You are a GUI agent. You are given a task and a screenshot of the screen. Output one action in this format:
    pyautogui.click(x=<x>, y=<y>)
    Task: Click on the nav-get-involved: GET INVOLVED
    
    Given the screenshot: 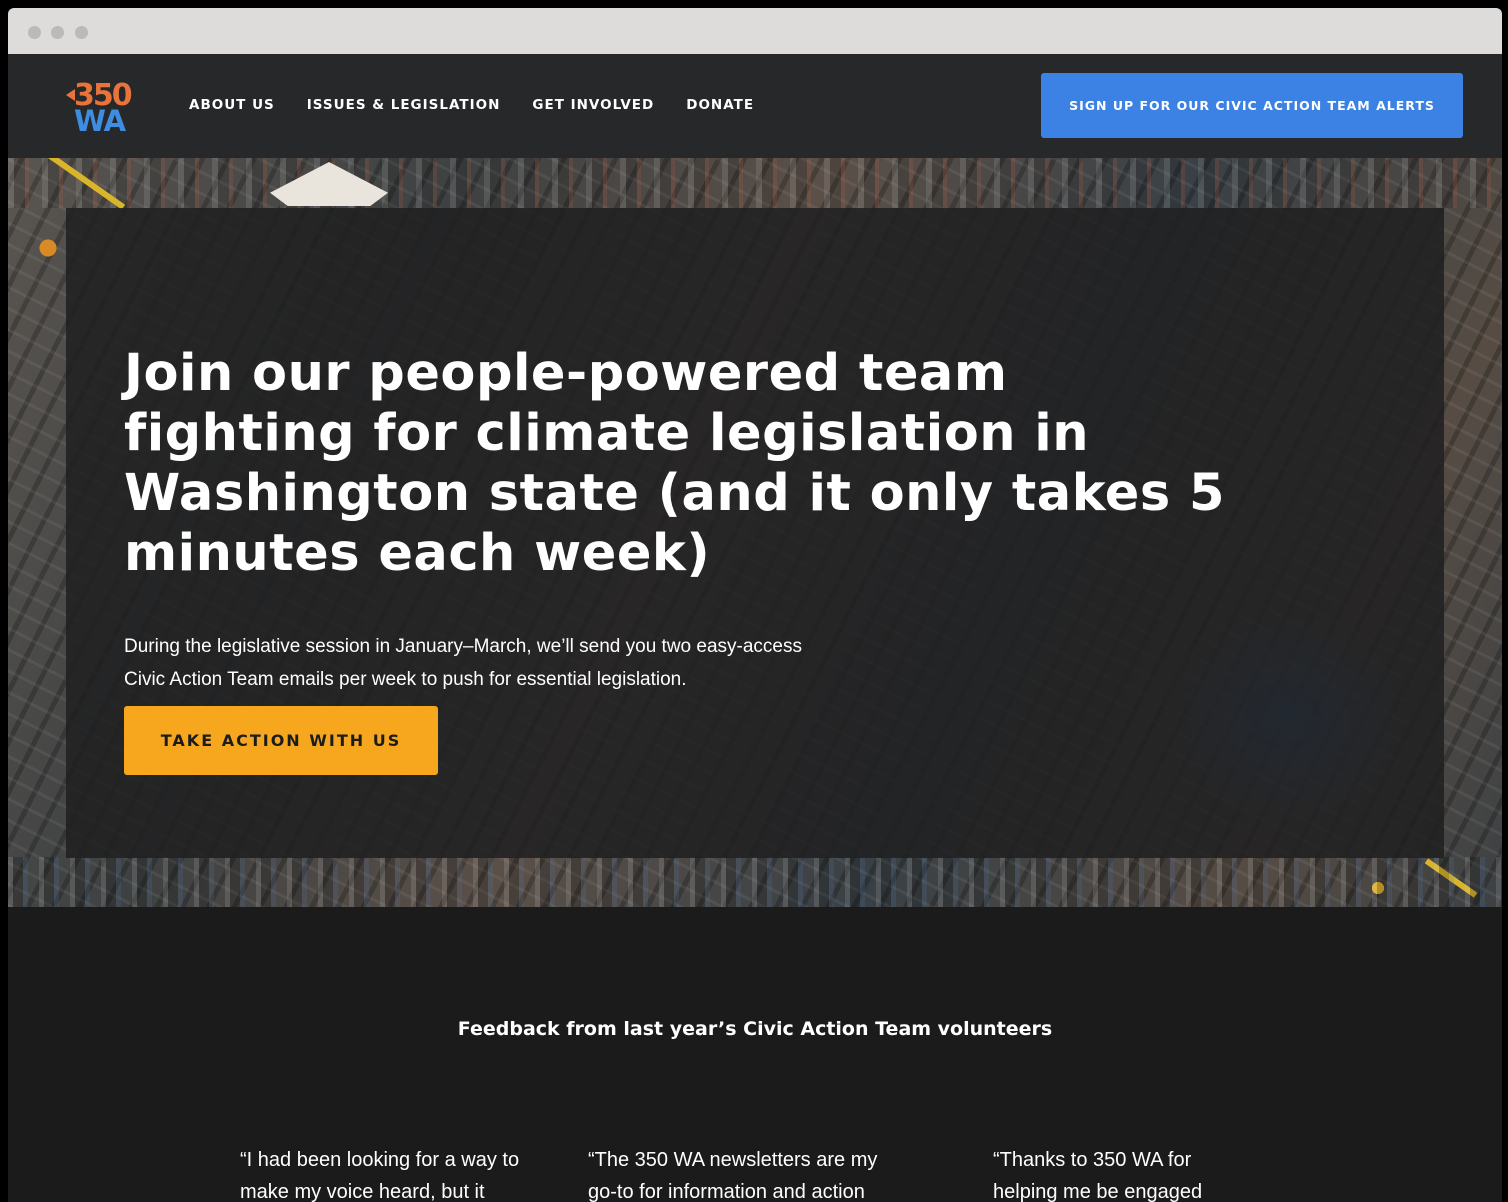 What is the action you would take?
    pyautogui.click(x=593, y=105)
    